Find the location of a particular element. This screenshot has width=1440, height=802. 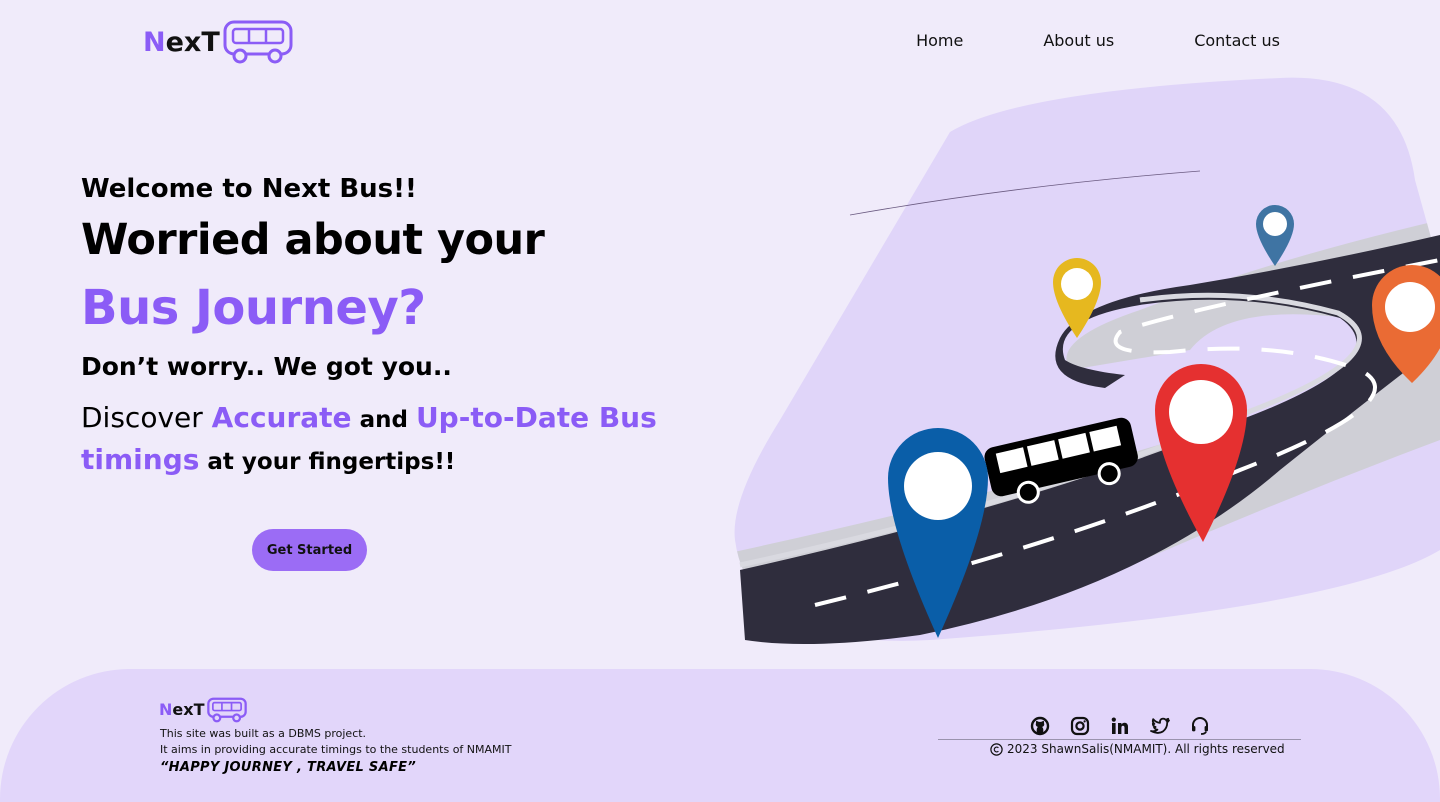

get-started-button: Get Started is located at coordinates (309, 550).